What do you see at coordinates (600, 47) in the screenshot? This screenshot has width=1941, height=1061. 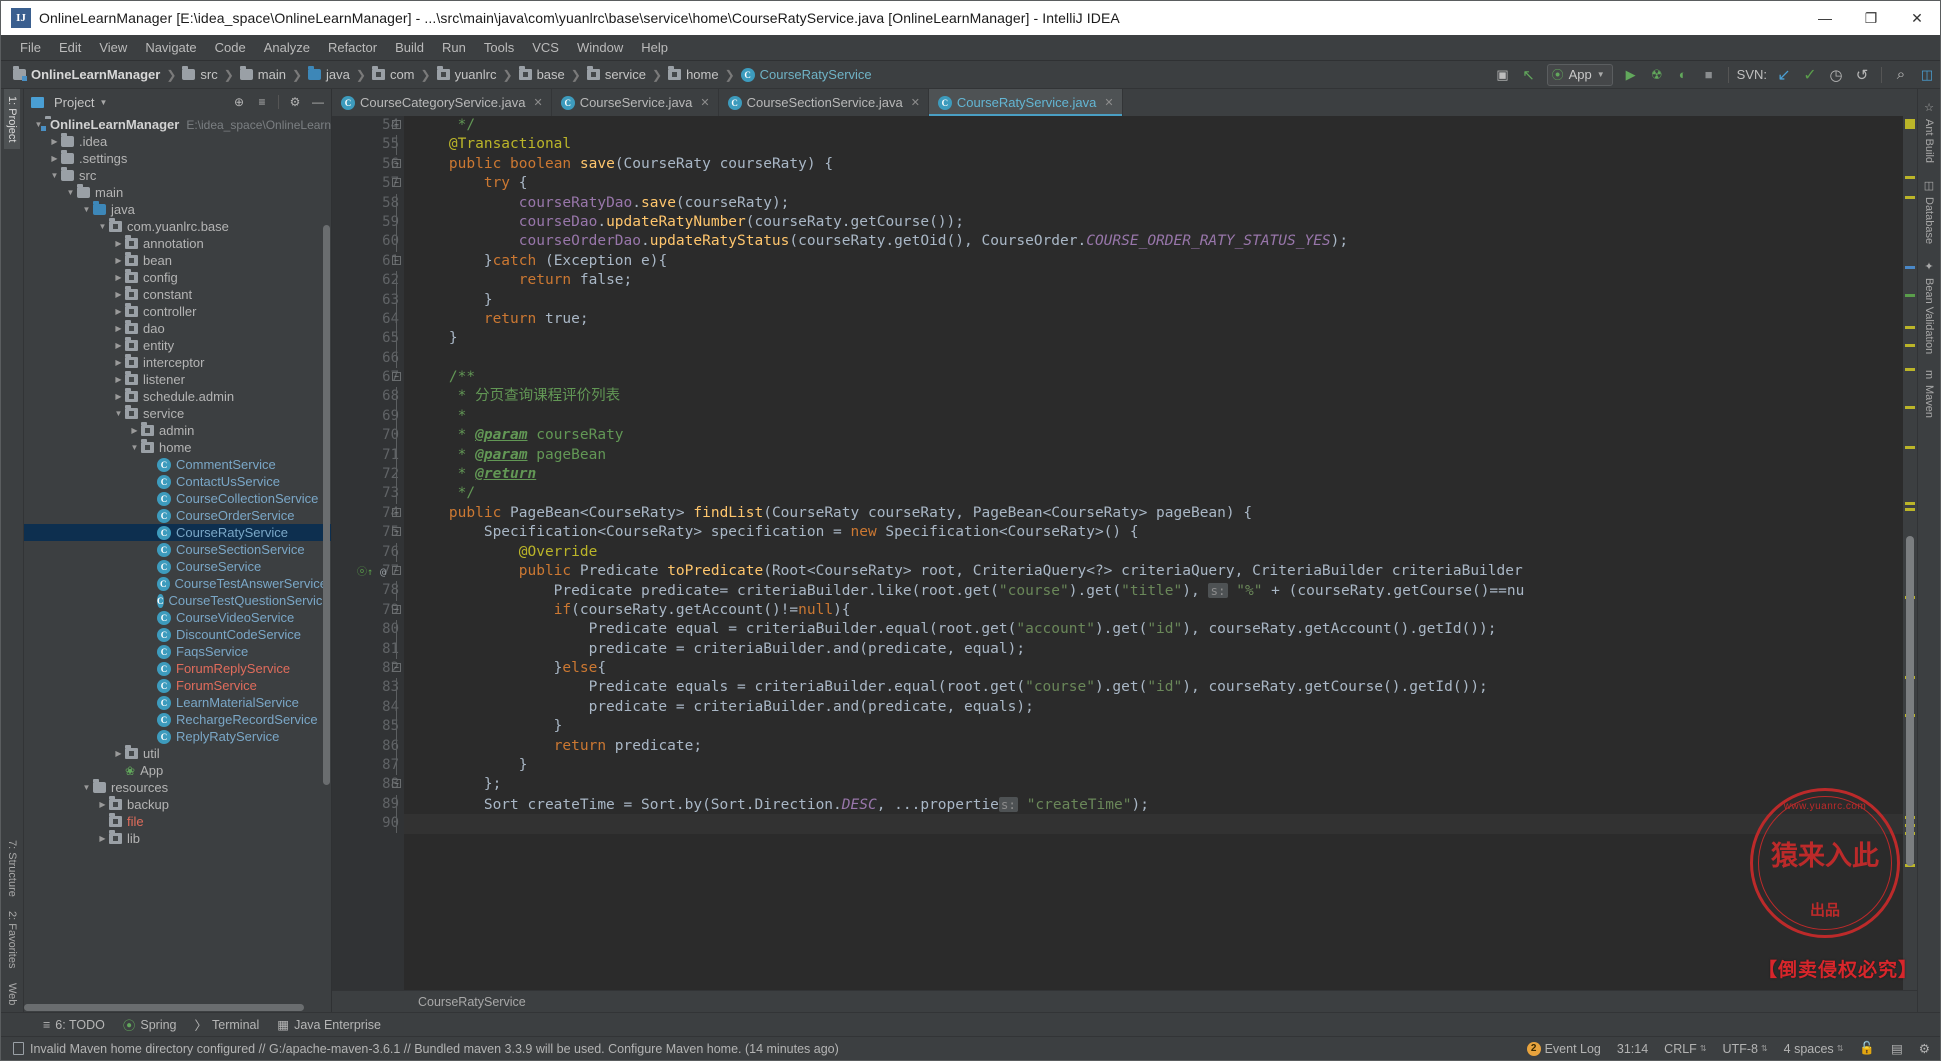 I see `menu-window: Window` at bounding box center [600, 47].